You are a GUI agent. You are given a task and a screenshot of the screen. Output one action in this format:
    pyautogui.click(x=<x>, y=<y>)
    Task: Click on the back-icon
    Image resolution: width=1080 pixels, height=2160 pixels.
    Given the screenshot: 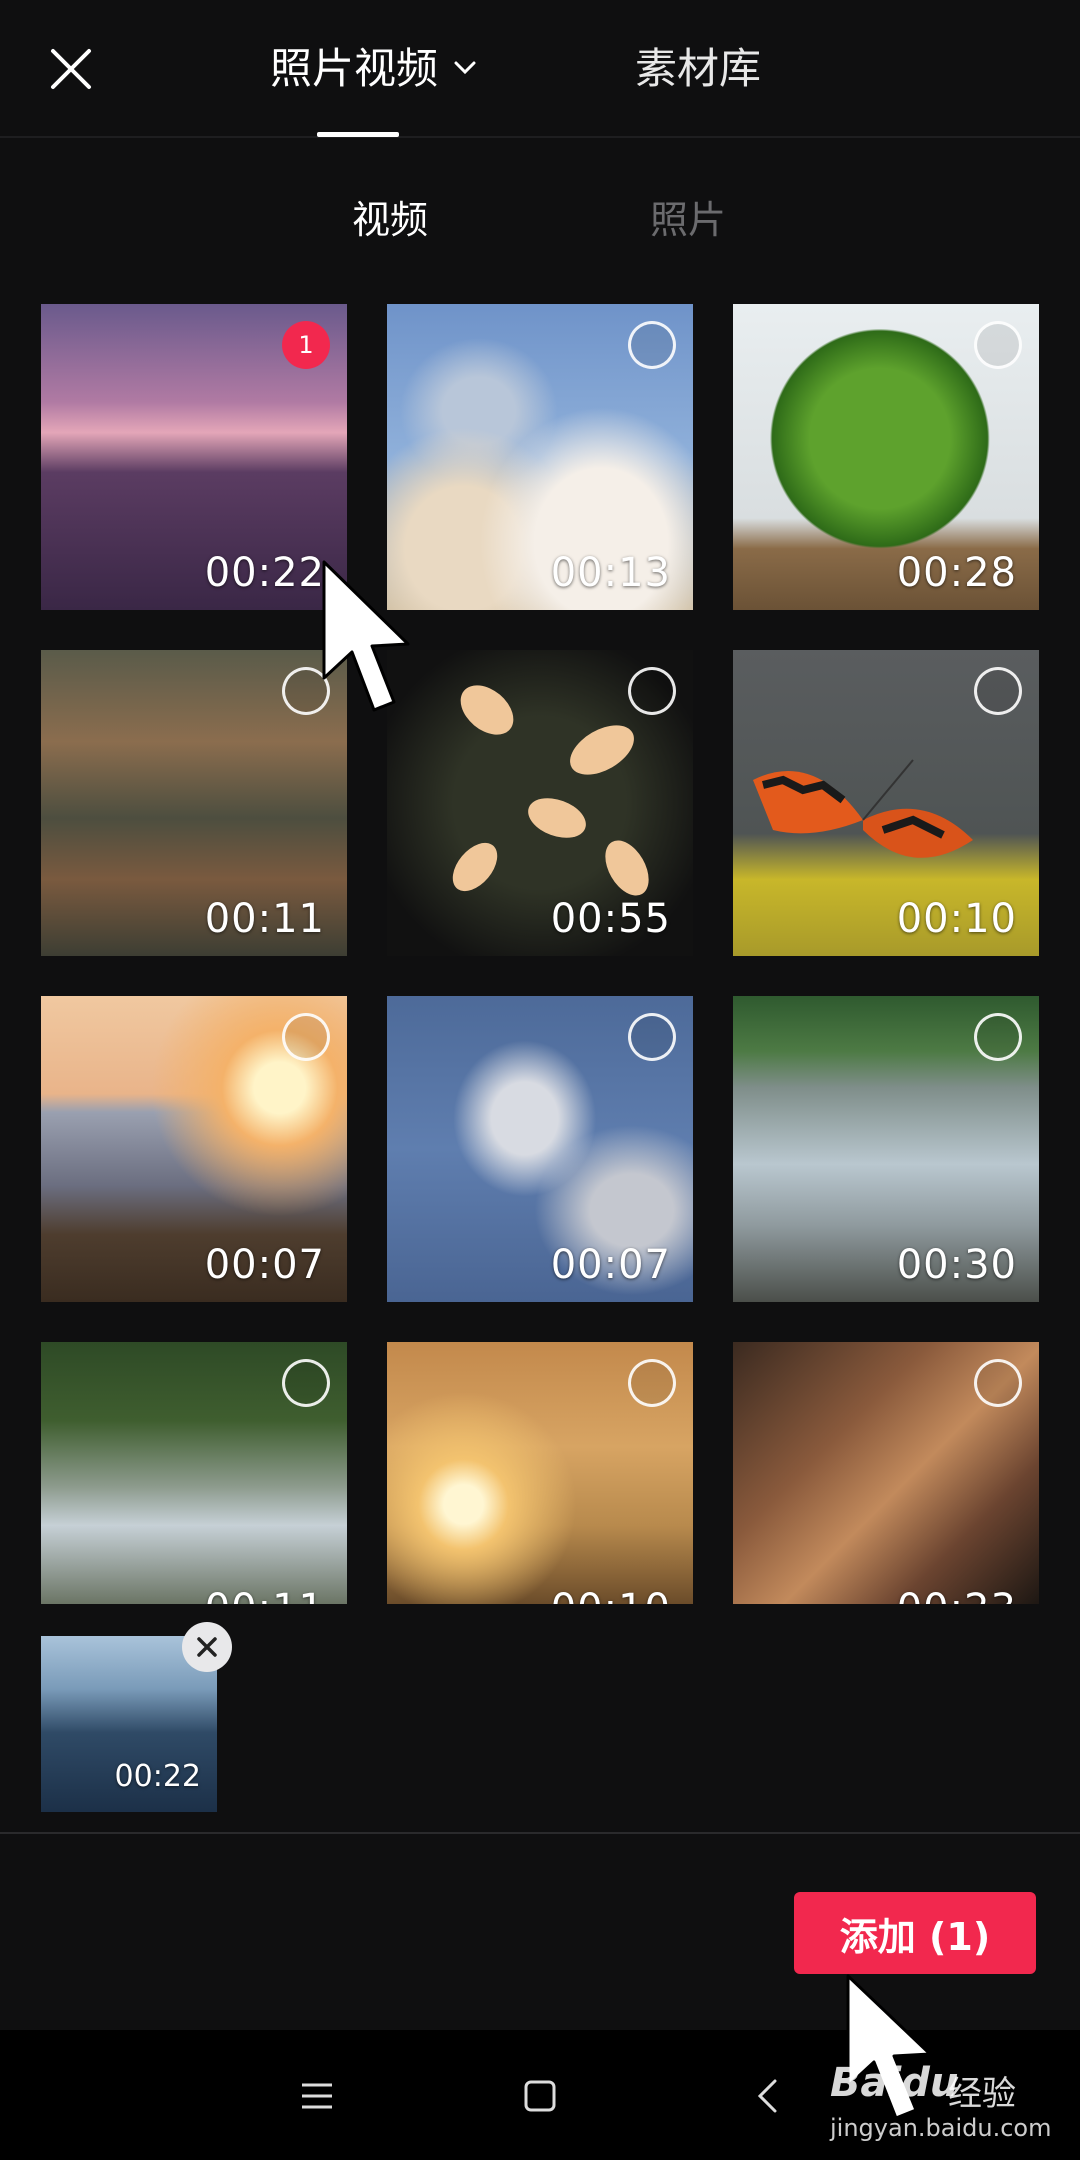 What is the action you would take?
    pyautogui.click(x=767, y=2096)
    